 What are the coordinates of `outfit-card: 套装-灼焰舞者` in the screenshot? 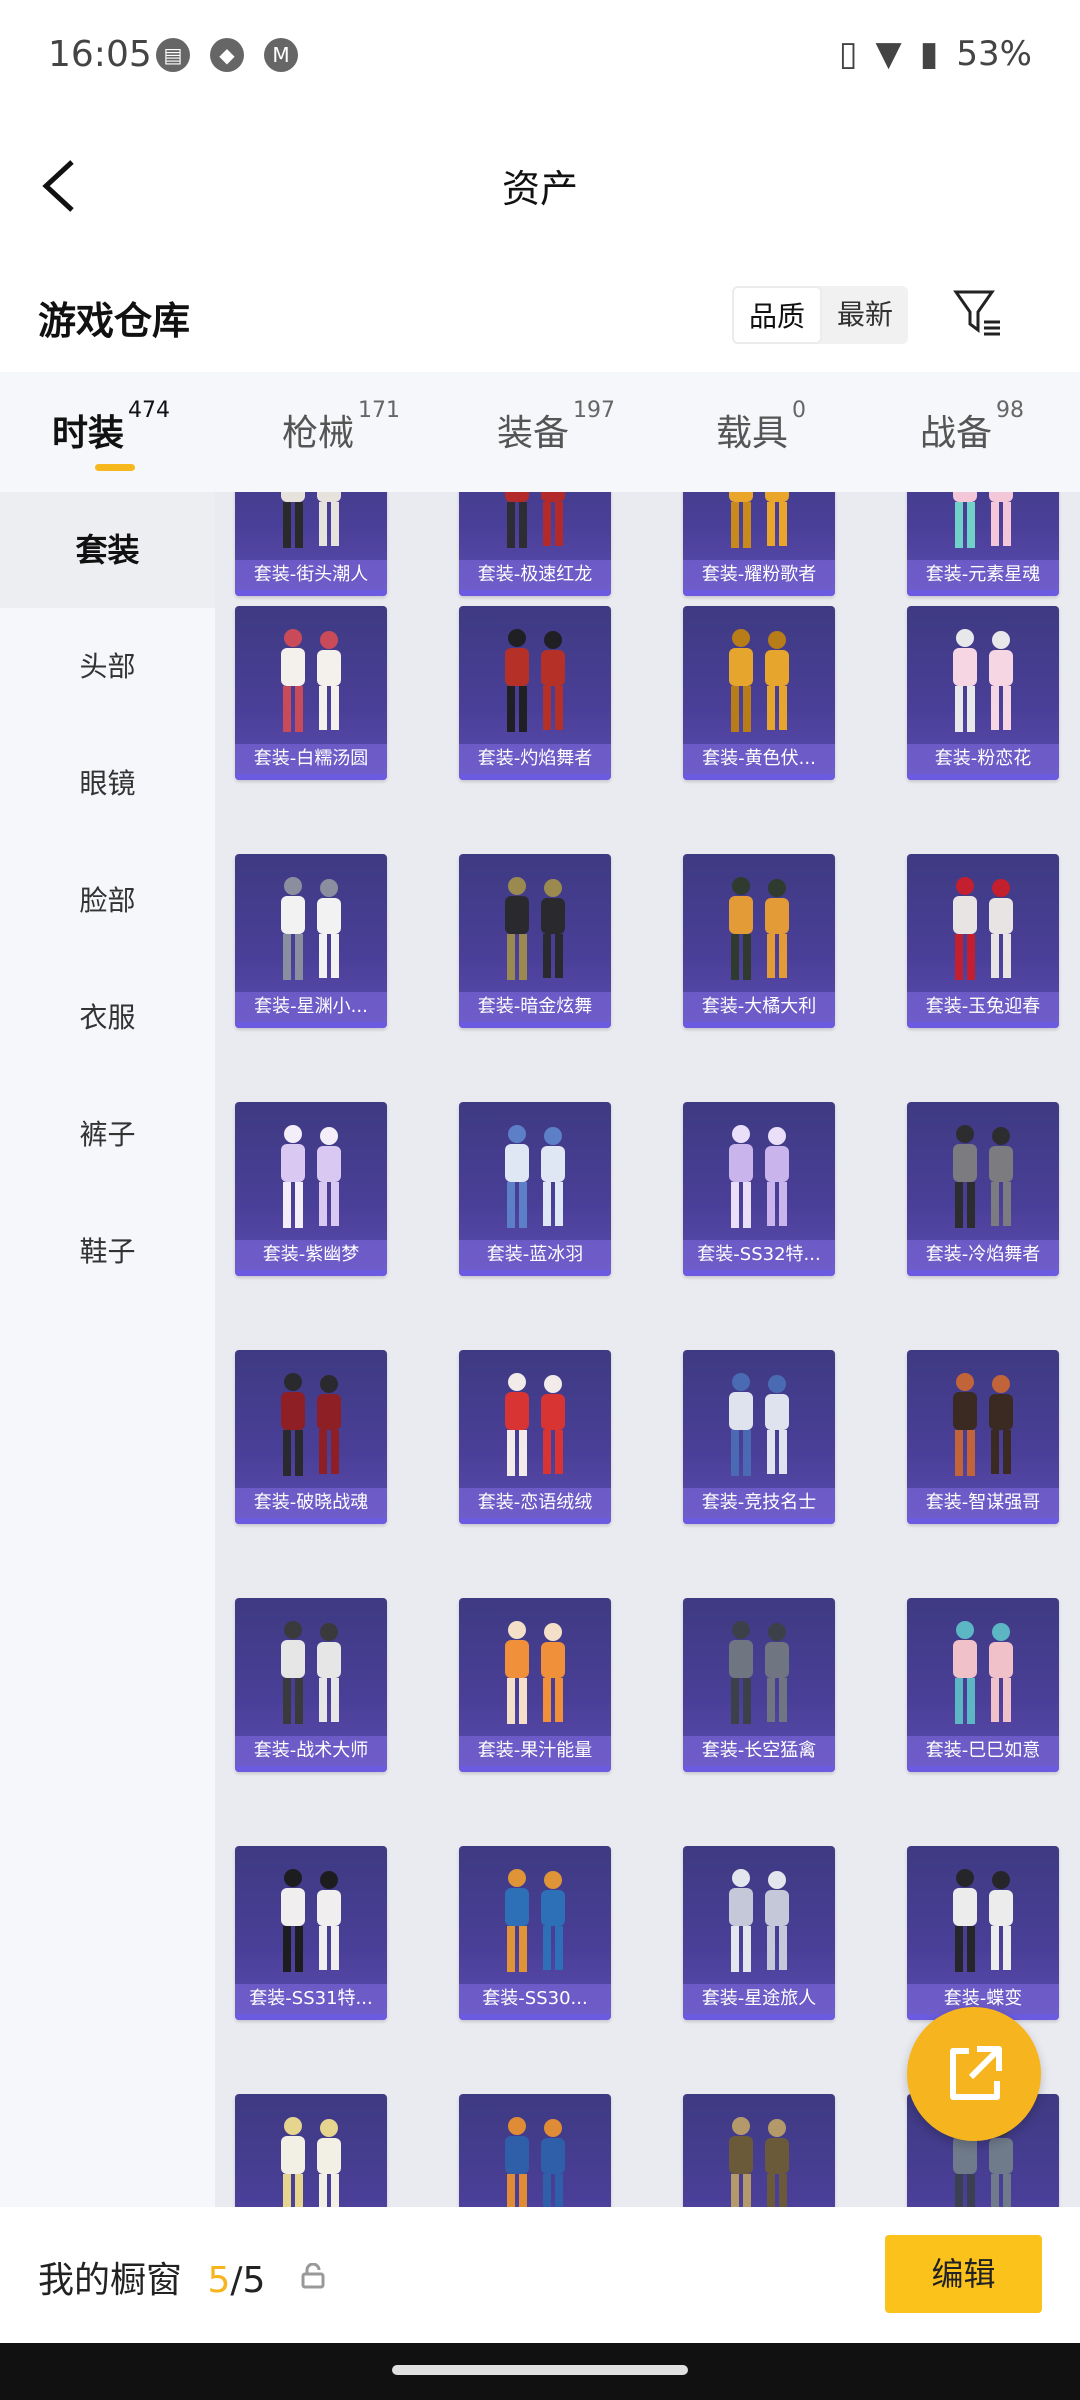 It's located at (535, 693).